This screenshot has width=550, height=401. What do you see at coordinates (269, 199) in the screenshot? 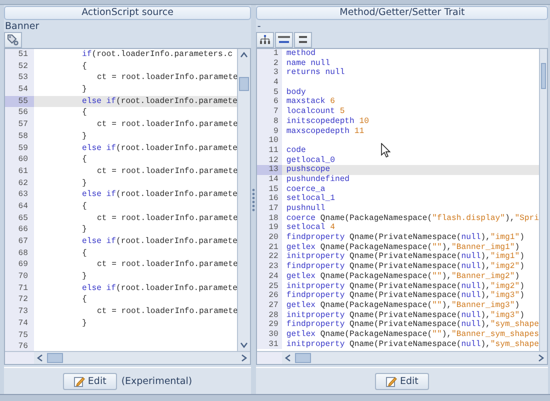
I see `line-number: 16` at bounding box center [269, 199].